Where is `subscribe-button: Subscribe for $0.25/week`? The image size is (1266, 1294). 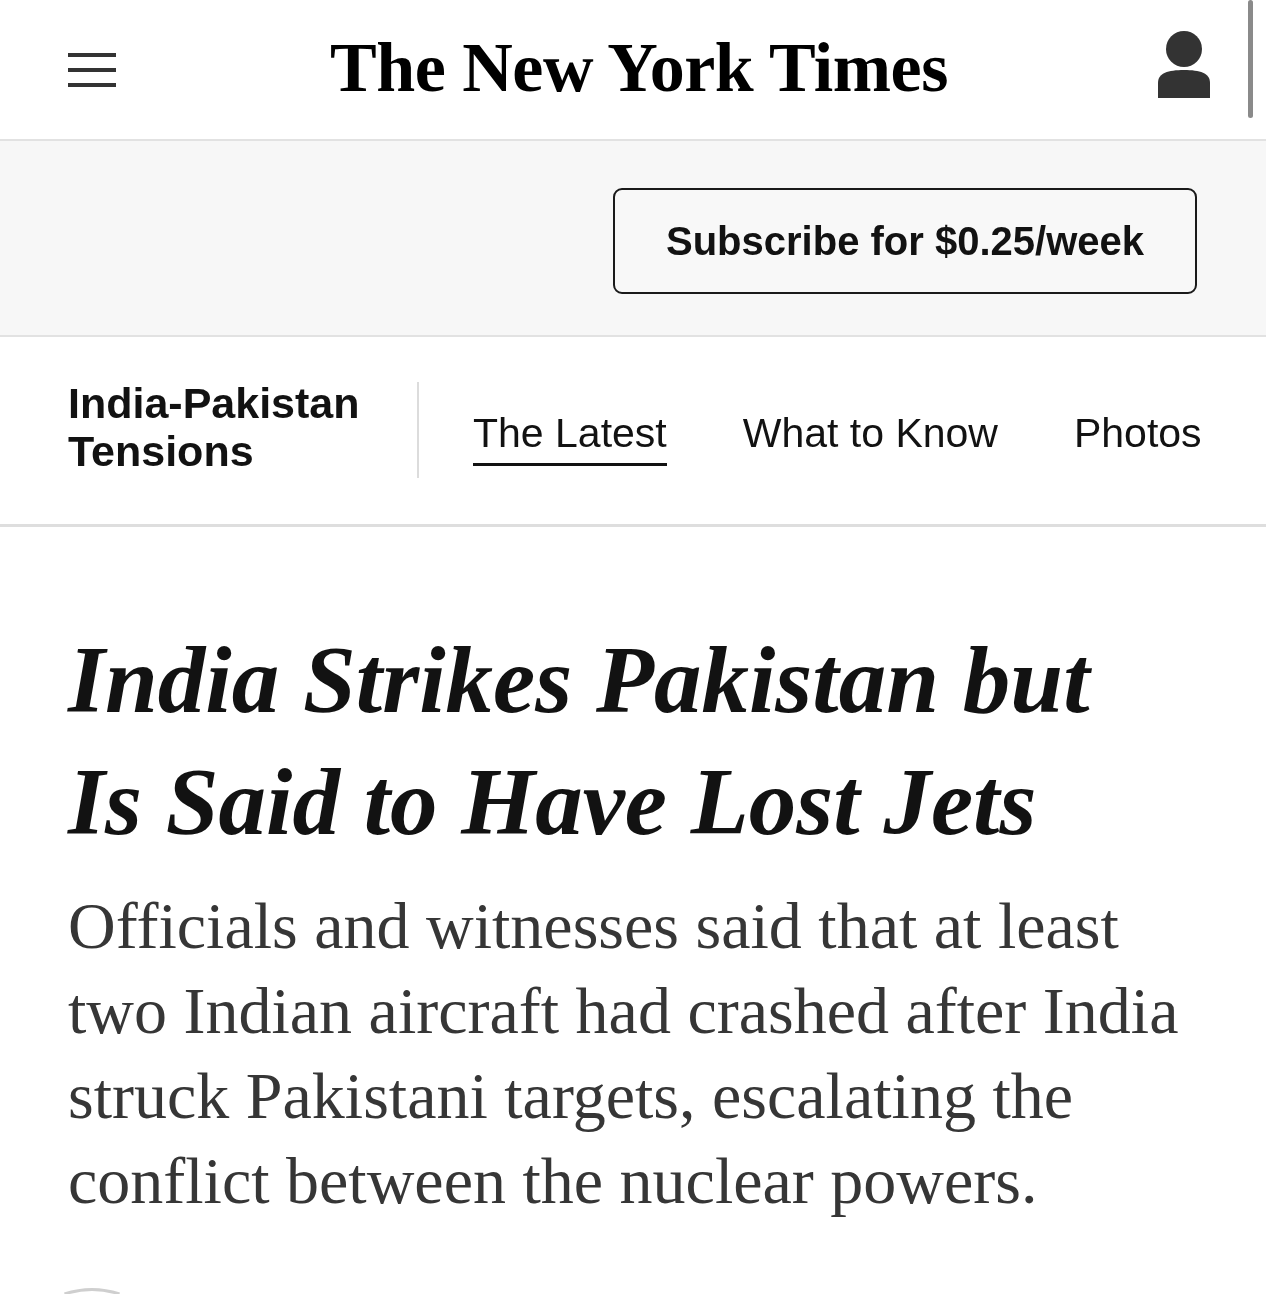 subscribe-button: Subscribe for $0.25/week is located at coordinates (905, 241).